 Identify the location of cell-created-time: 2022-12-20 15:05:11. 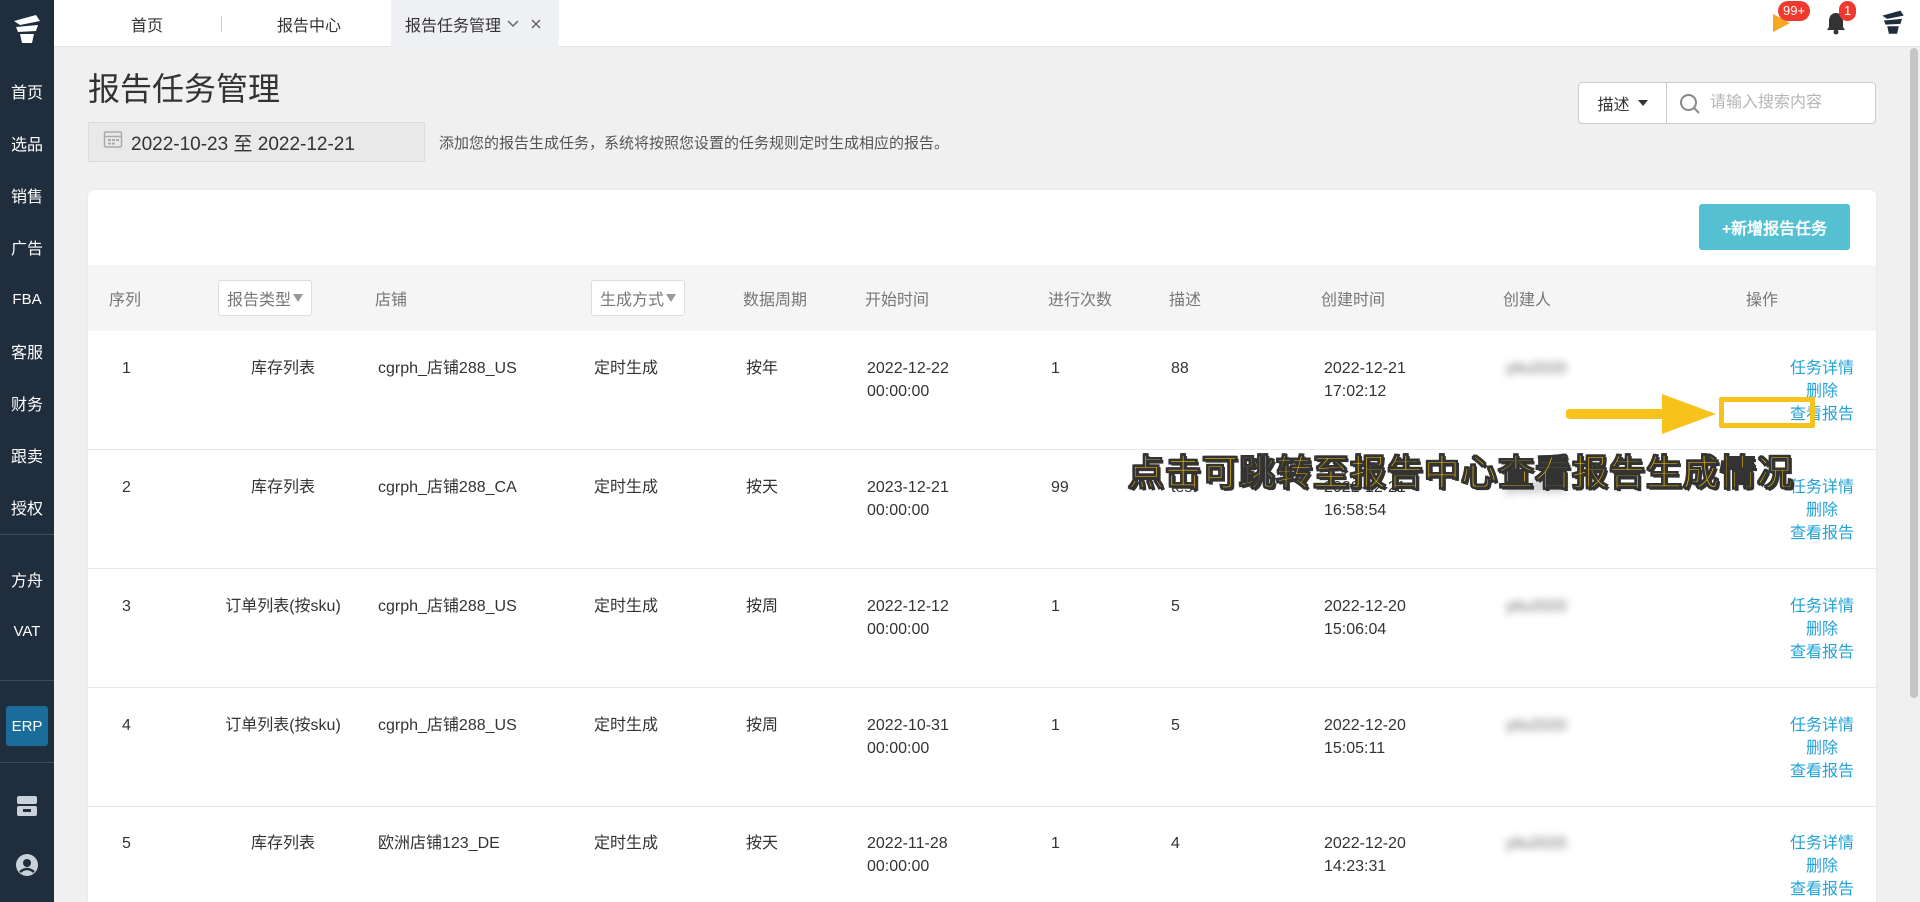
(1365, 737).